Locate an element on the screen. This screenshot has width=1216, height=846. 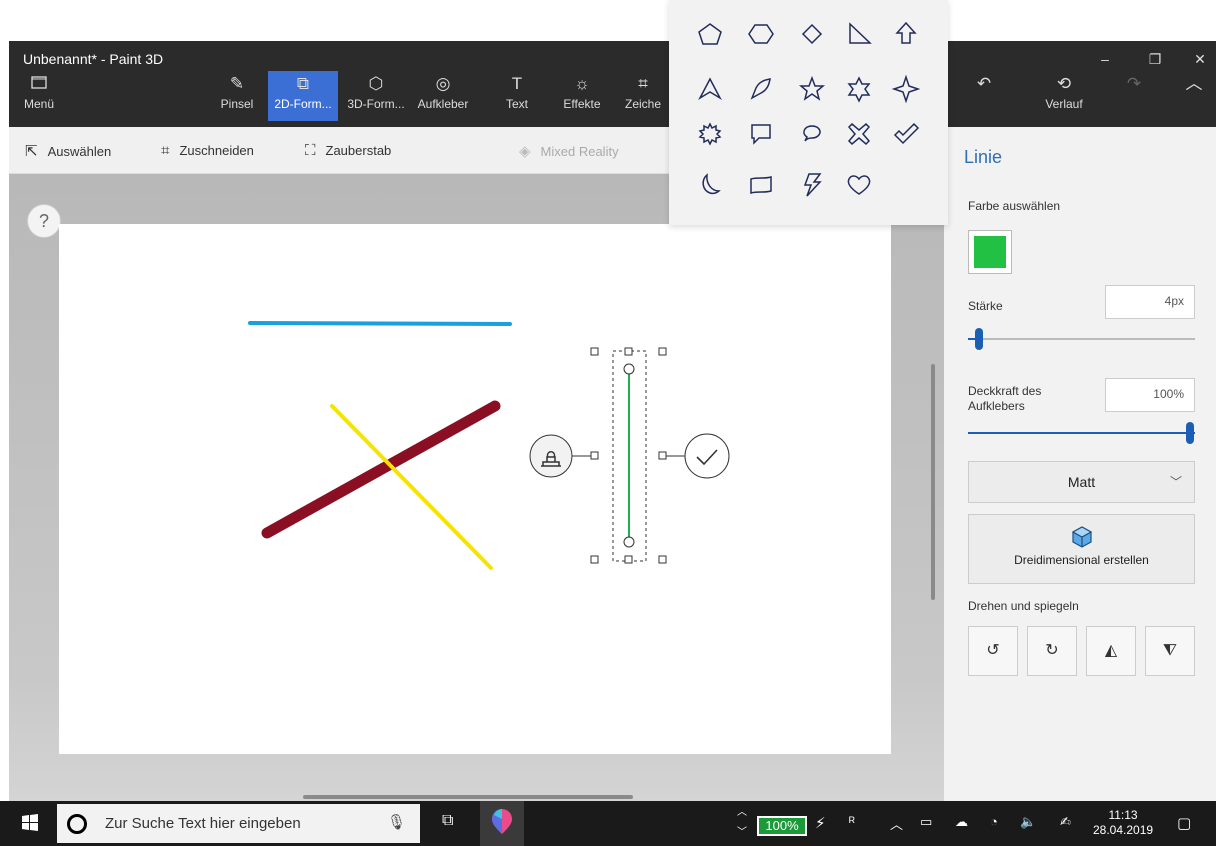
crop-button: ⌗ Zuschneiden is located at coordinates (207, 150).